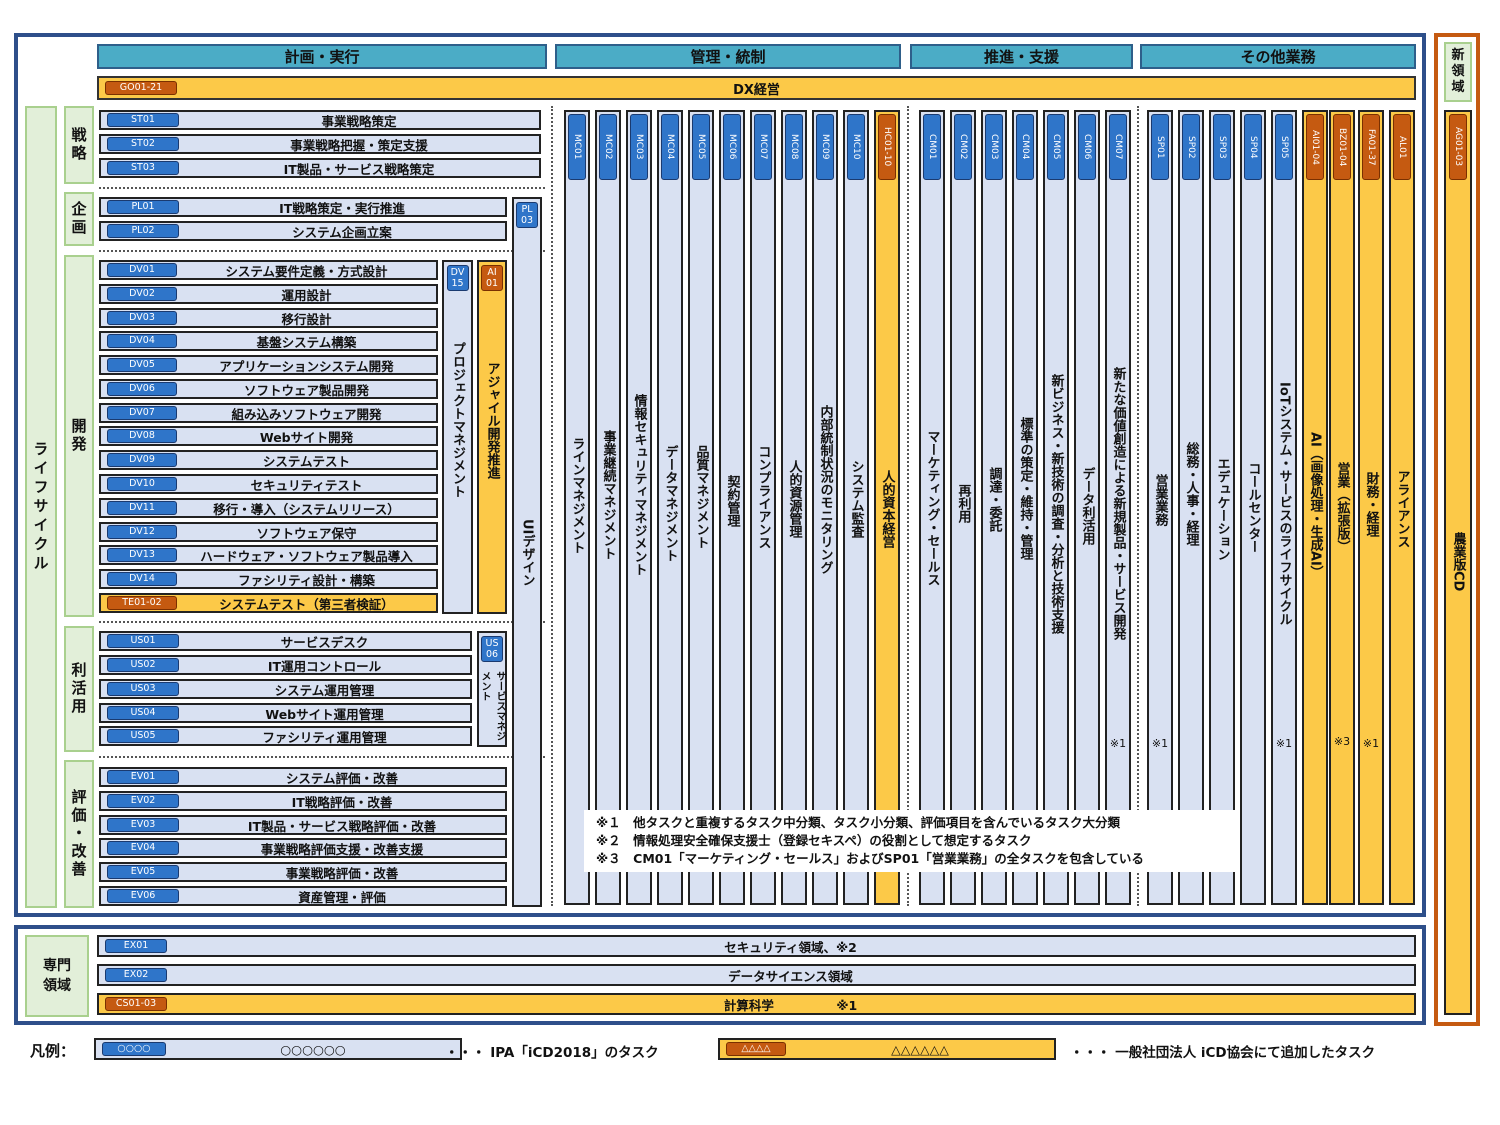 The height and width of the screenshot is (1125, 1500). I want to click on task-row: DV12 ソフトウェア保守, so click(268, 532).